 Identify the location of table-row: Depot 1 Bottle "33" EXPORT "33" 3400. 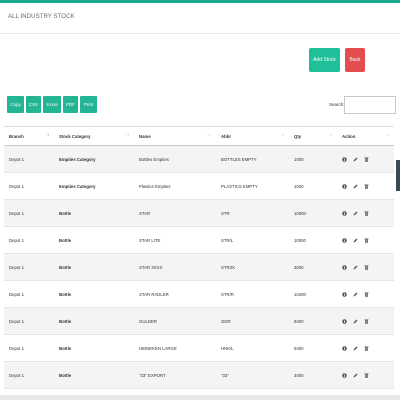
(199, 375).